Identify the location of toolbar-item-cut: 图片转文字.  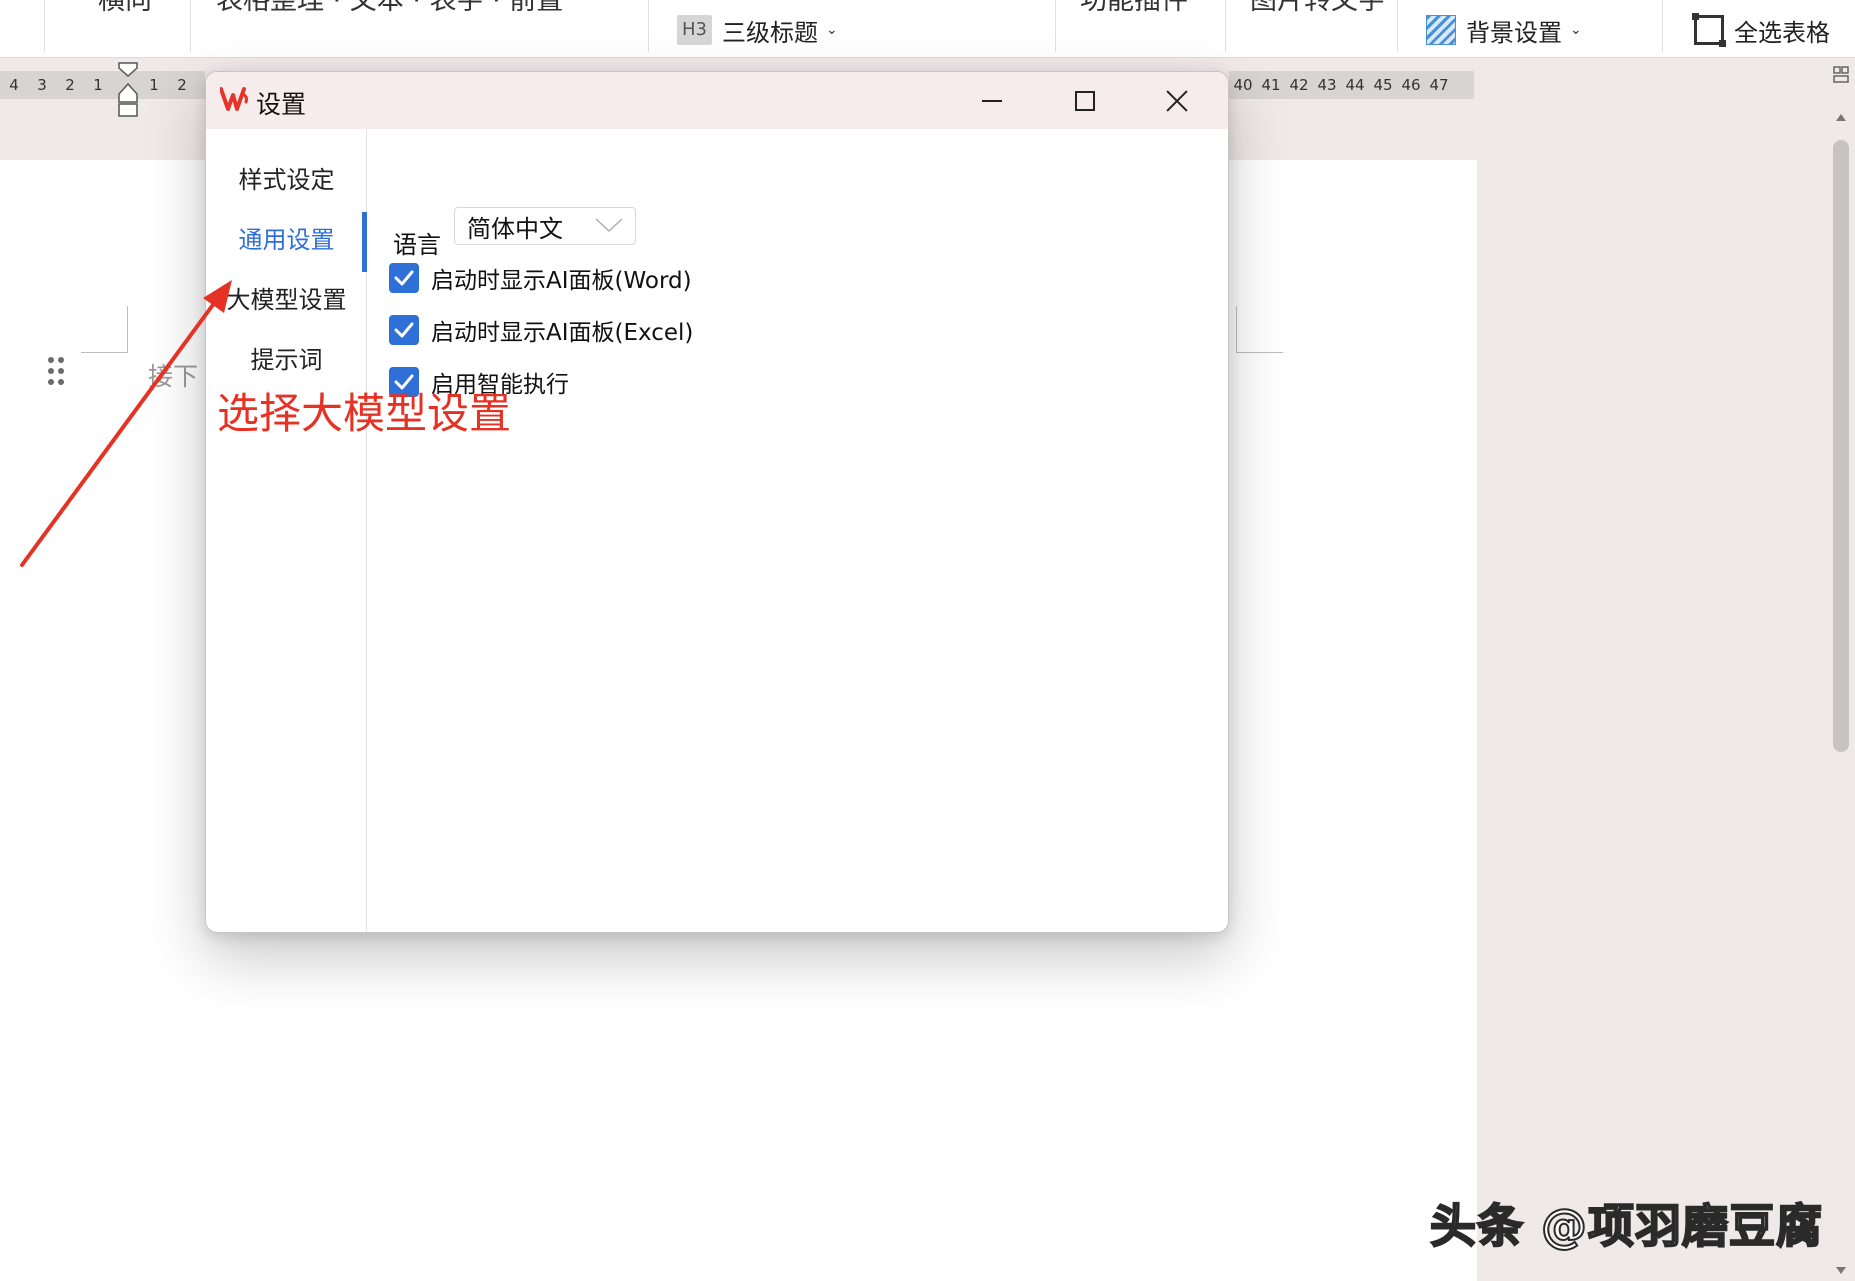
(1317, 8).